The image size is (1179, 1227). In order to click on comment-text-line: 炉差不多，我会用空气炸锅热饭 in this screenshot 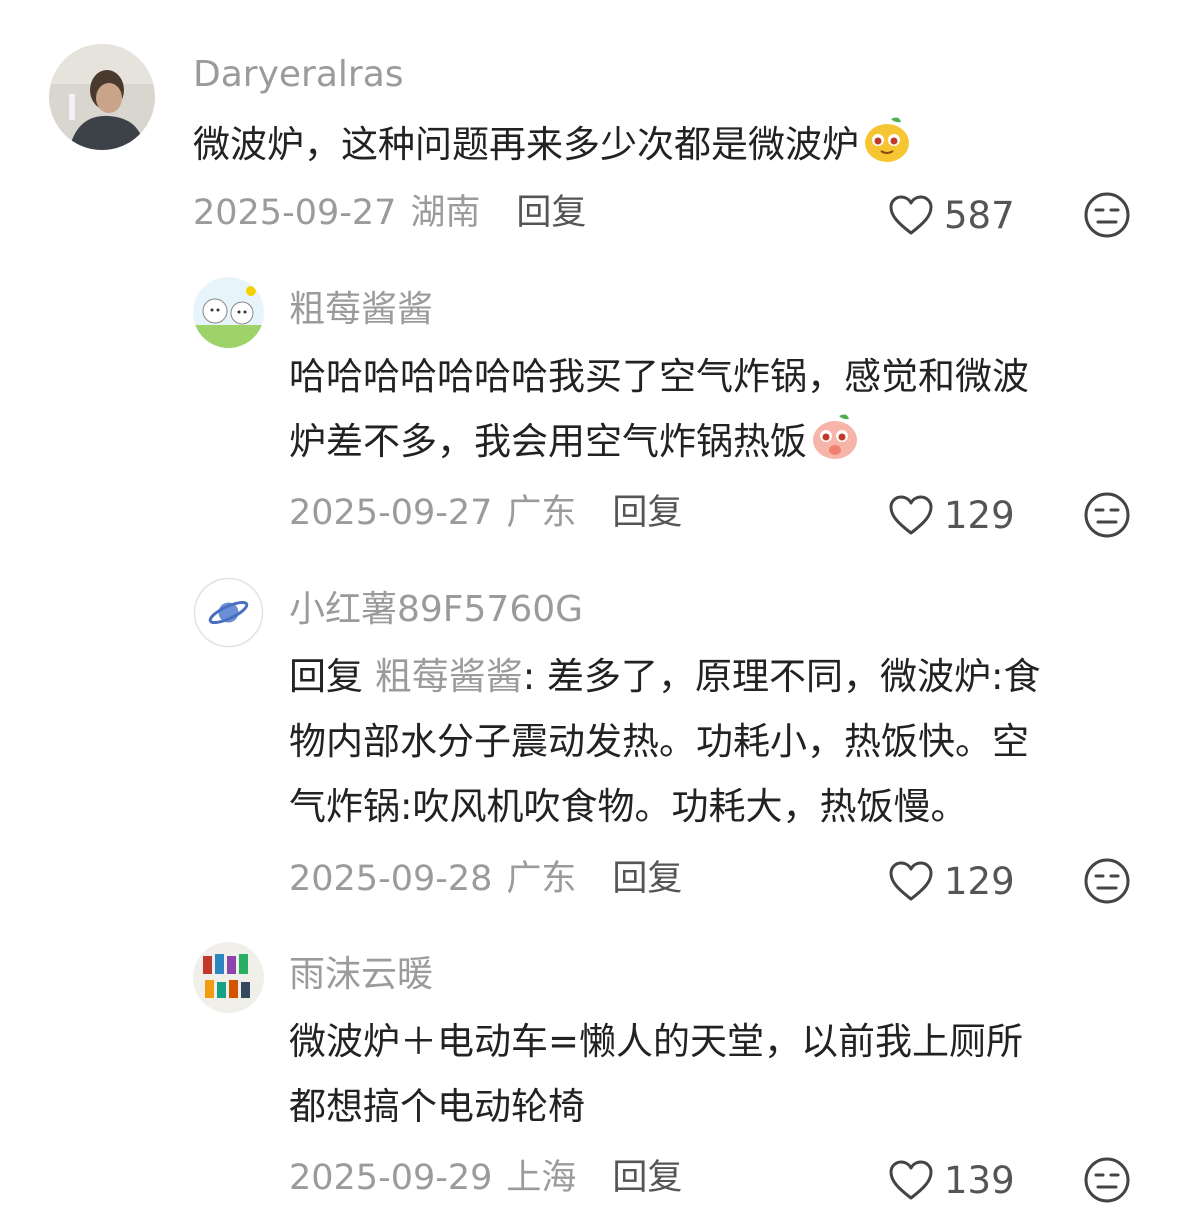, I will do `click(719, 441)`.